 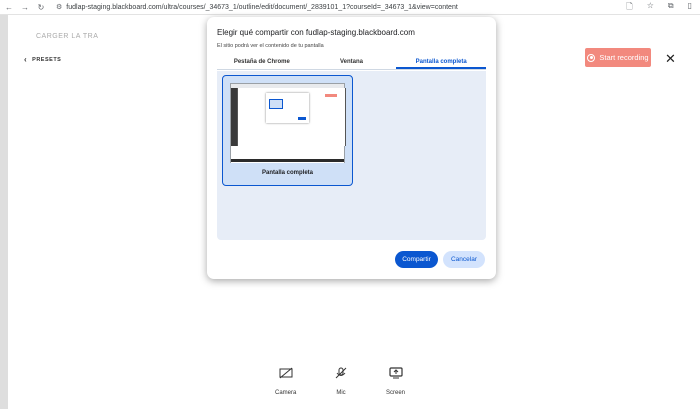 What do you see at coordinates (41, 7) in the screenshot?
I see `reload-icon: ↻` at bounding box center [41, 7].